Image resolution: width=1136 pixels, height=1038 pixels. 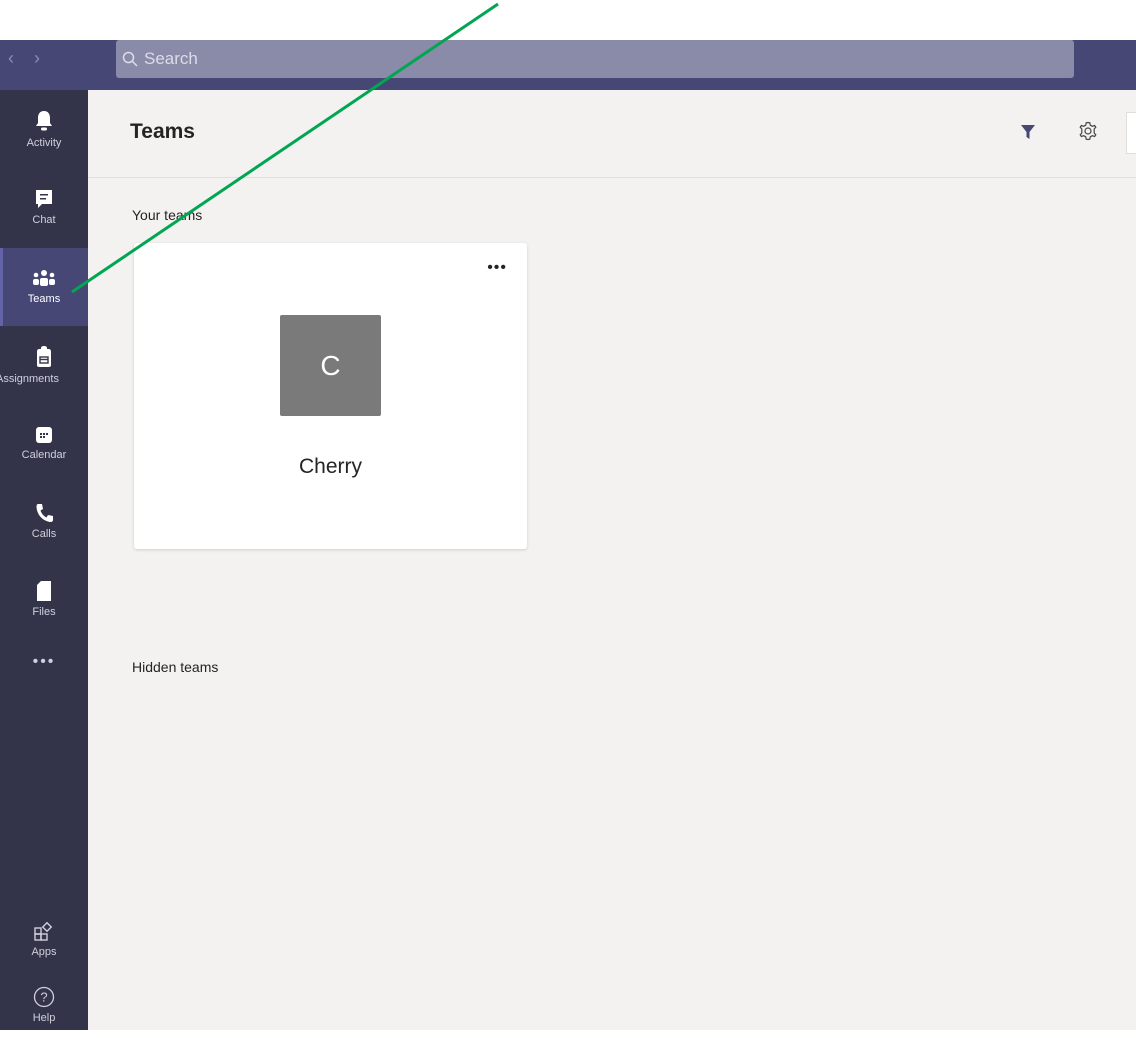 What do you see at coordinates (44, 952) in the screenshot?
I see `rail-label-apps: Apps` at bounding box center [44, 952].